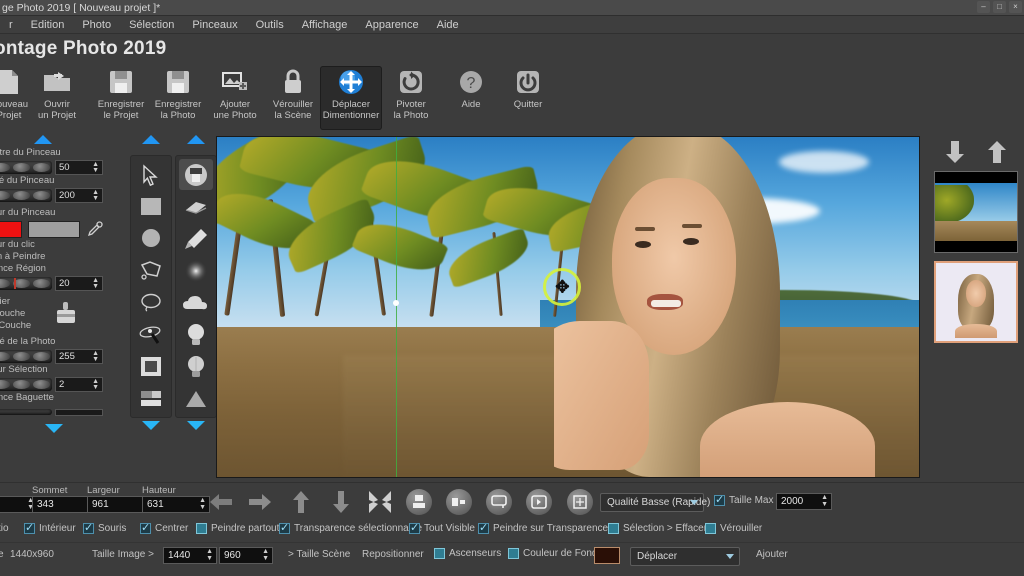 The image size is (1024, 576). What do you see at coordinates (151, 366) in the screenshot?
I see `frame-border-tool` at bounding box center [151, 366].